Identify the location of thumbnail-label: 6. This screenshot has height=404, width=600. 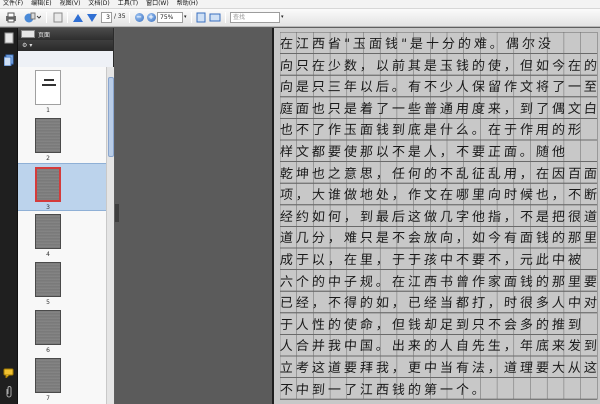
(48, 350).